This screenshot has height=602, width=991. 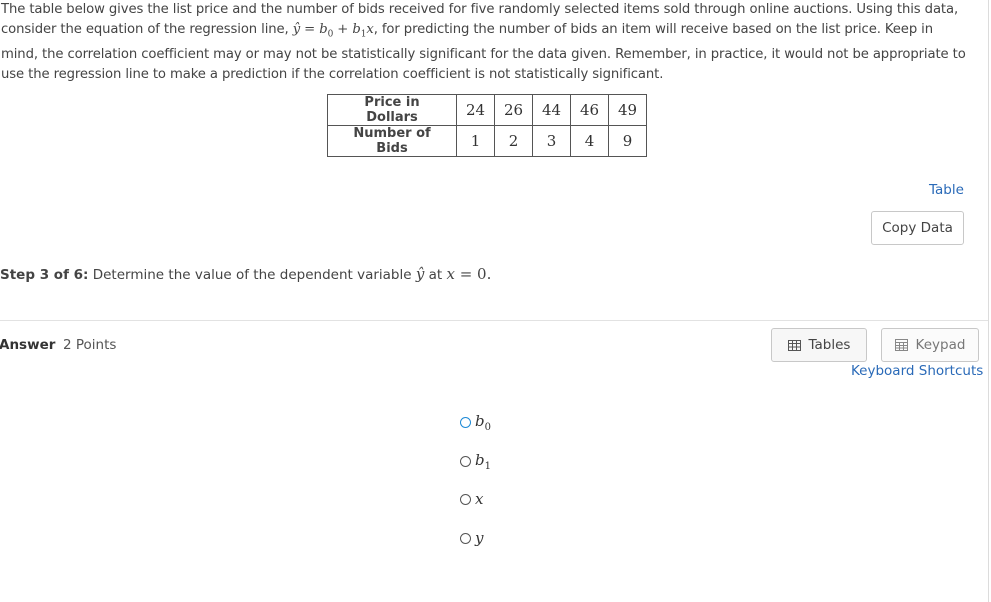 I want to click on eq-yhat: ŷ, so click(x=296, y=29).